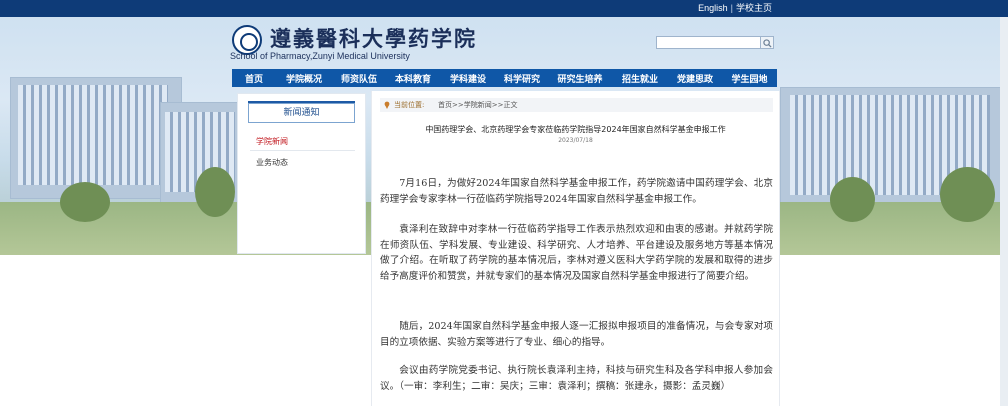 The width and height of the screenshot is (1008, 406). Describe the element at coordinates (640, 78) in the screenshot. I see `nav-admissions: 招生就业` at that location.